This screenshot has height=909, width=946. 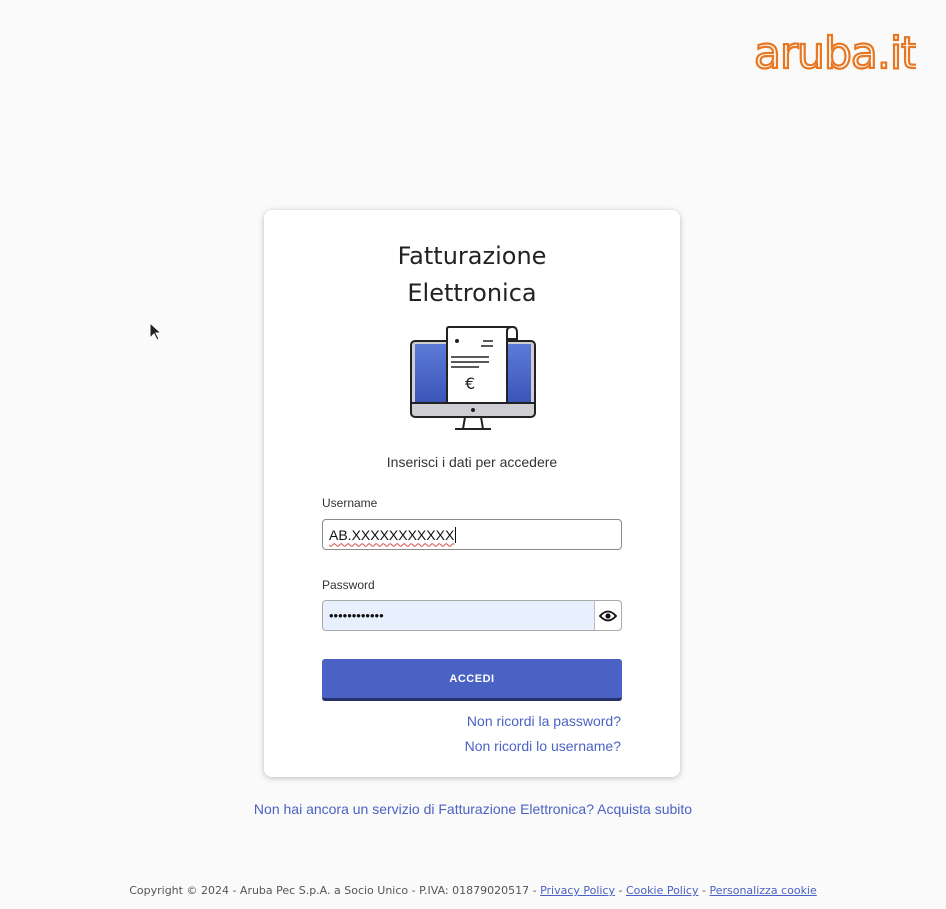 I want to click on title-line-1: Fatturazione, so click(x=472, y=256).